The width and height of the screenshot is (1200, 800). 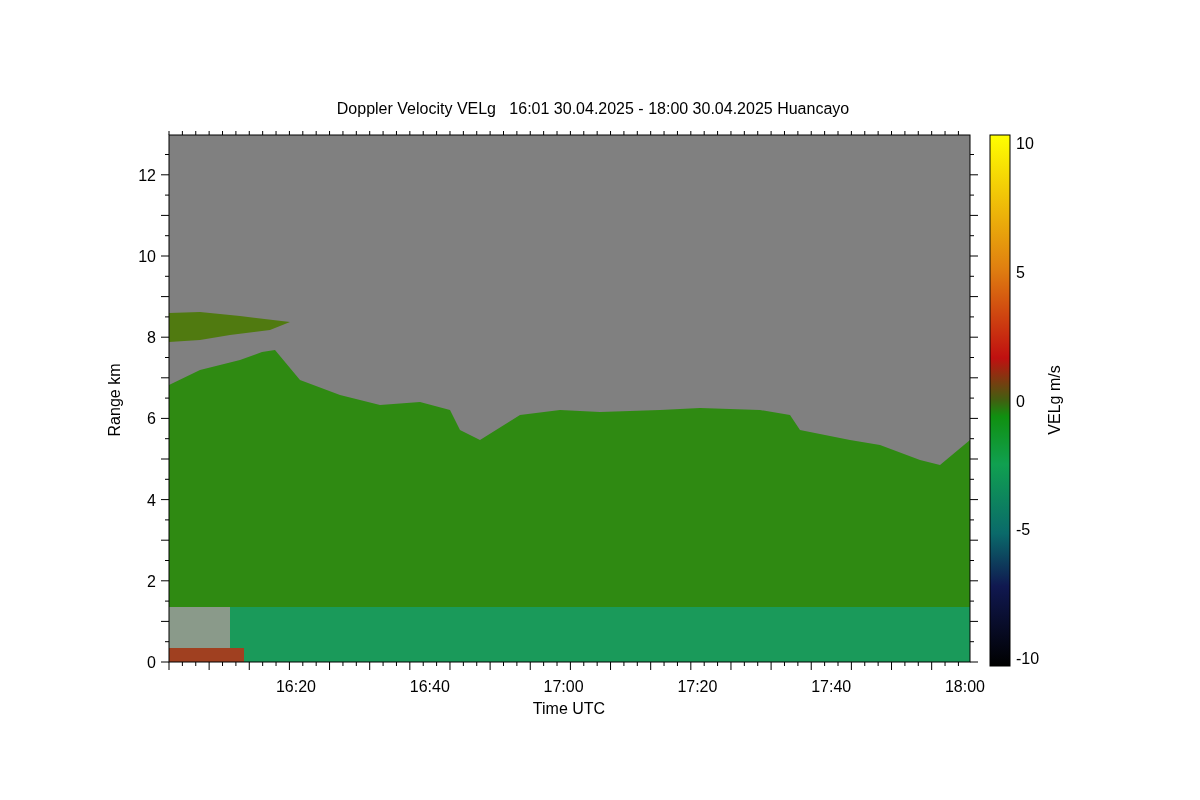 I want to click on chart-title: Doppler Velocity VELg 16:01 30.04.2025 - 18:00 30.04.2025 Huancayo, so click(x=593, y=108).